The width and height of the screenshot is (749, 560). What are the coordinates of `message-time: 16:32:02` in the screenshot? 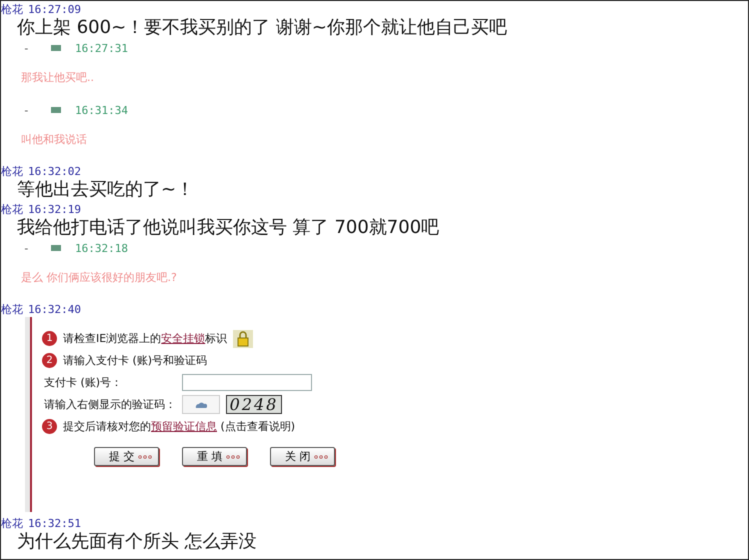 It's located at (54, 171).